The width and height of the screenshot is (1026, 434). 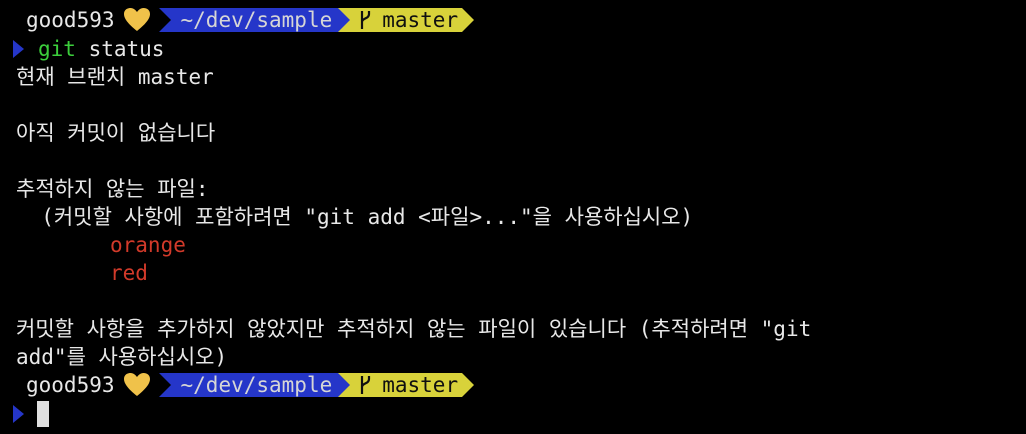 What do you see at coordinates (122, 357) in the screenshot?
I see `output-line: add"를 사용하십시오)` at bounding box center [122, 357].